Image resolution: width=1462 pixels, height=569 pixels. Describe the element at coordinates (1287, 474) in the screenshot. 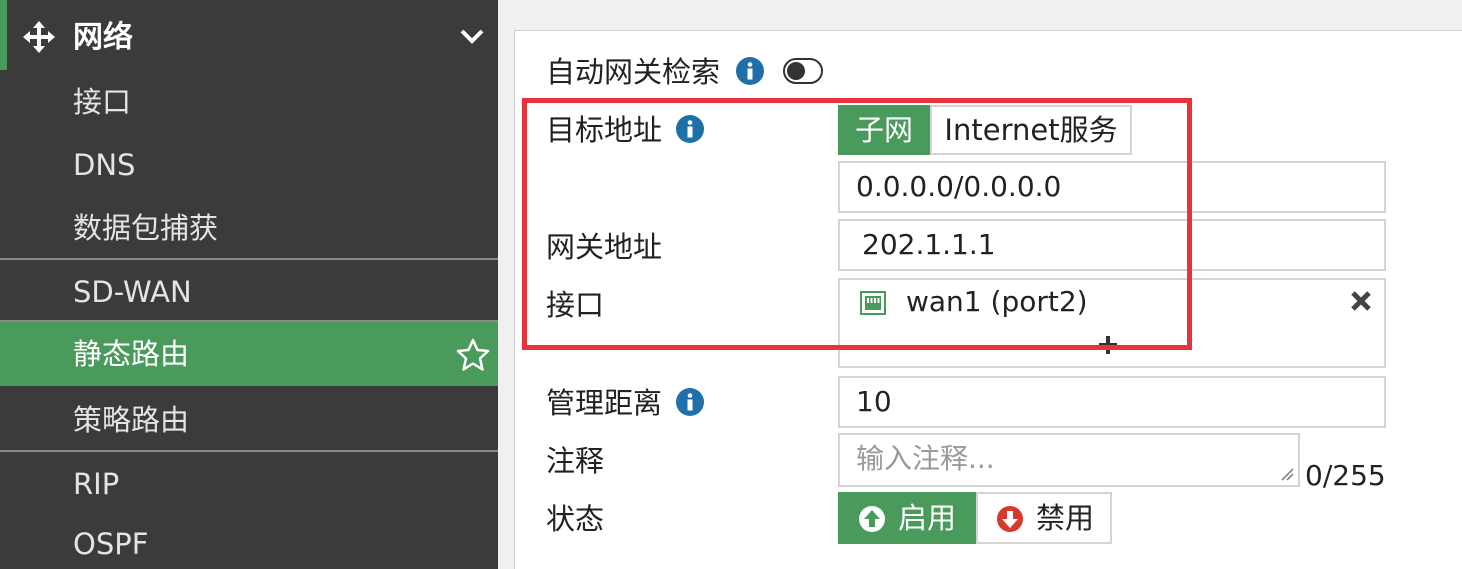

I see `resize-grip-icon` at that location.